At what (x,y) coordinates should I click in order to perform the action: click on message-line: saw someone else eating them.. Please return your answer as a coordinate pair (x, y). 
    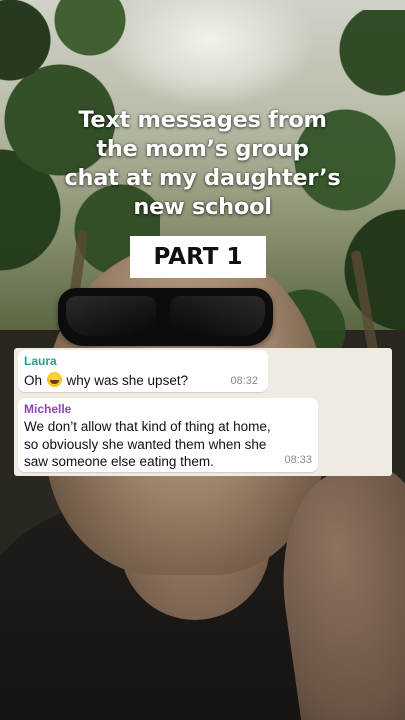
    Looking at the image, I should click on (119, 461).